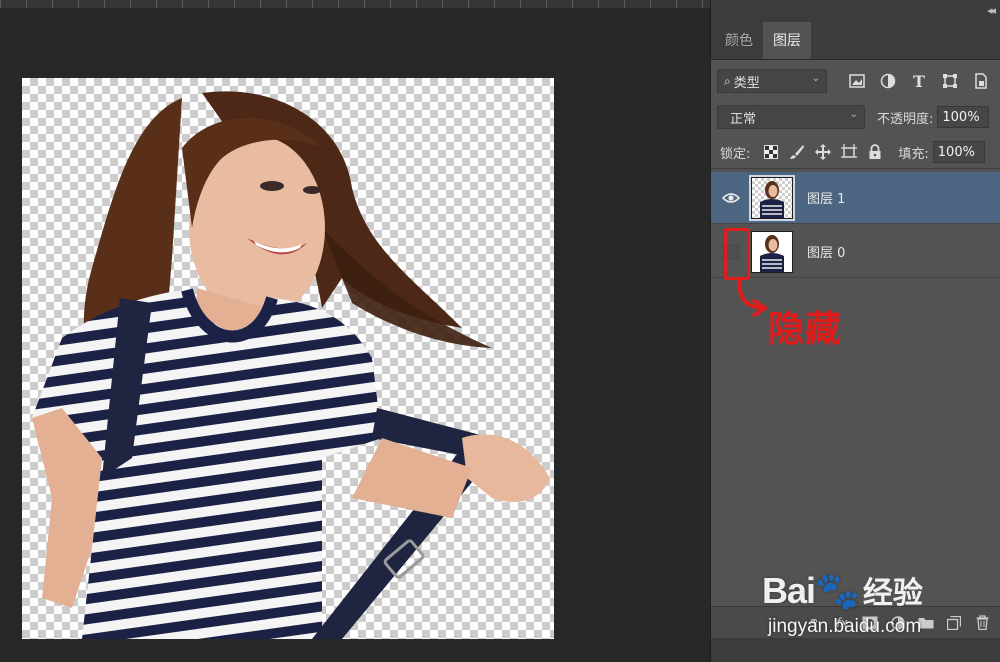 Image resolution: width=1000 pixels, height=662 pixels. What do you see at coordinates (789, 590) in the screenshot?
I see `baidu-logo: Bai` at bounding box center [789, 590].